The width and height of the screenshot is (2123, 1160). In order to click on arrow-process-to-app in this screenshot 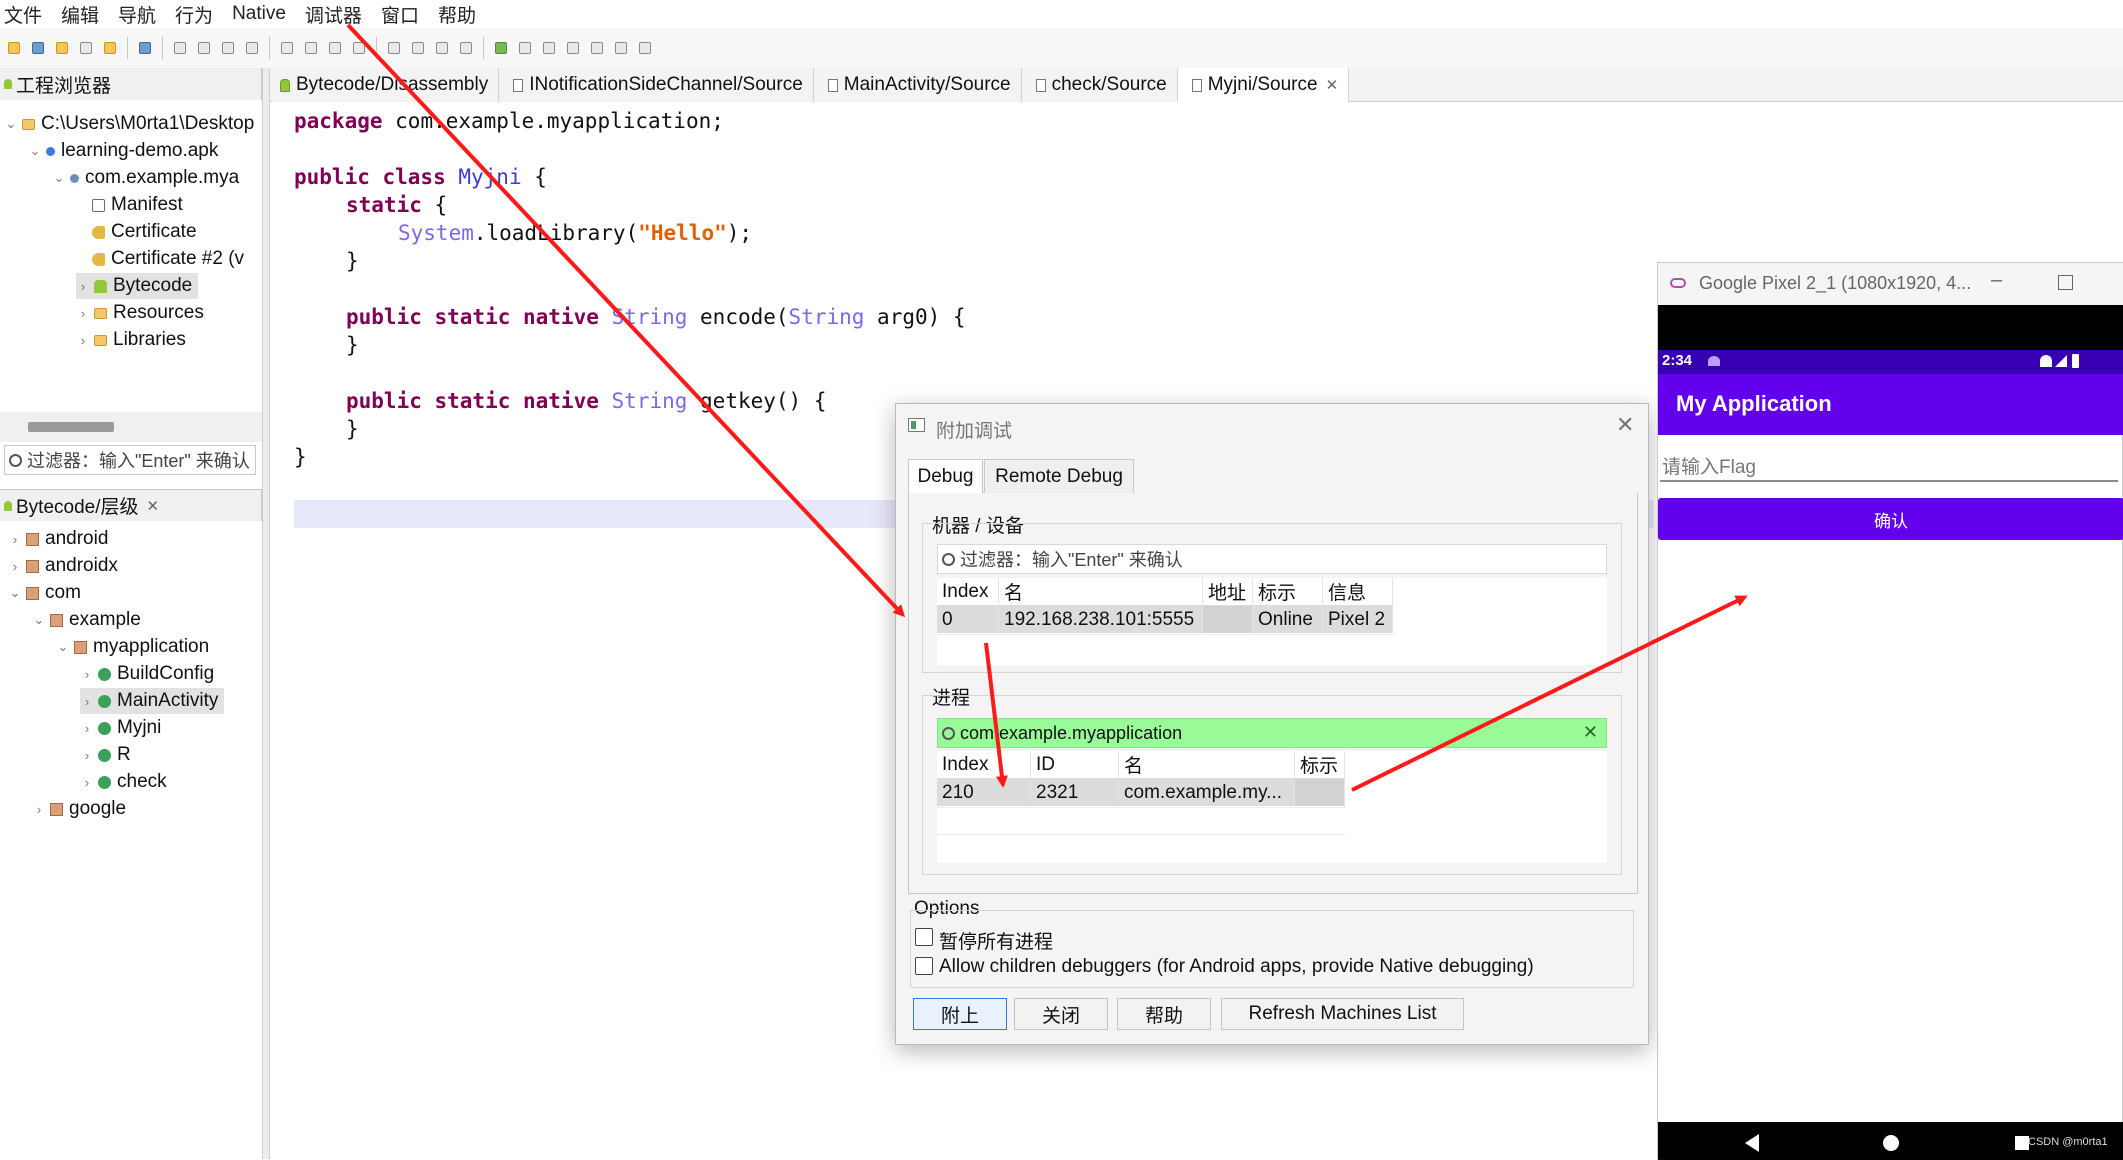, I will do `click(1549, 693)`.